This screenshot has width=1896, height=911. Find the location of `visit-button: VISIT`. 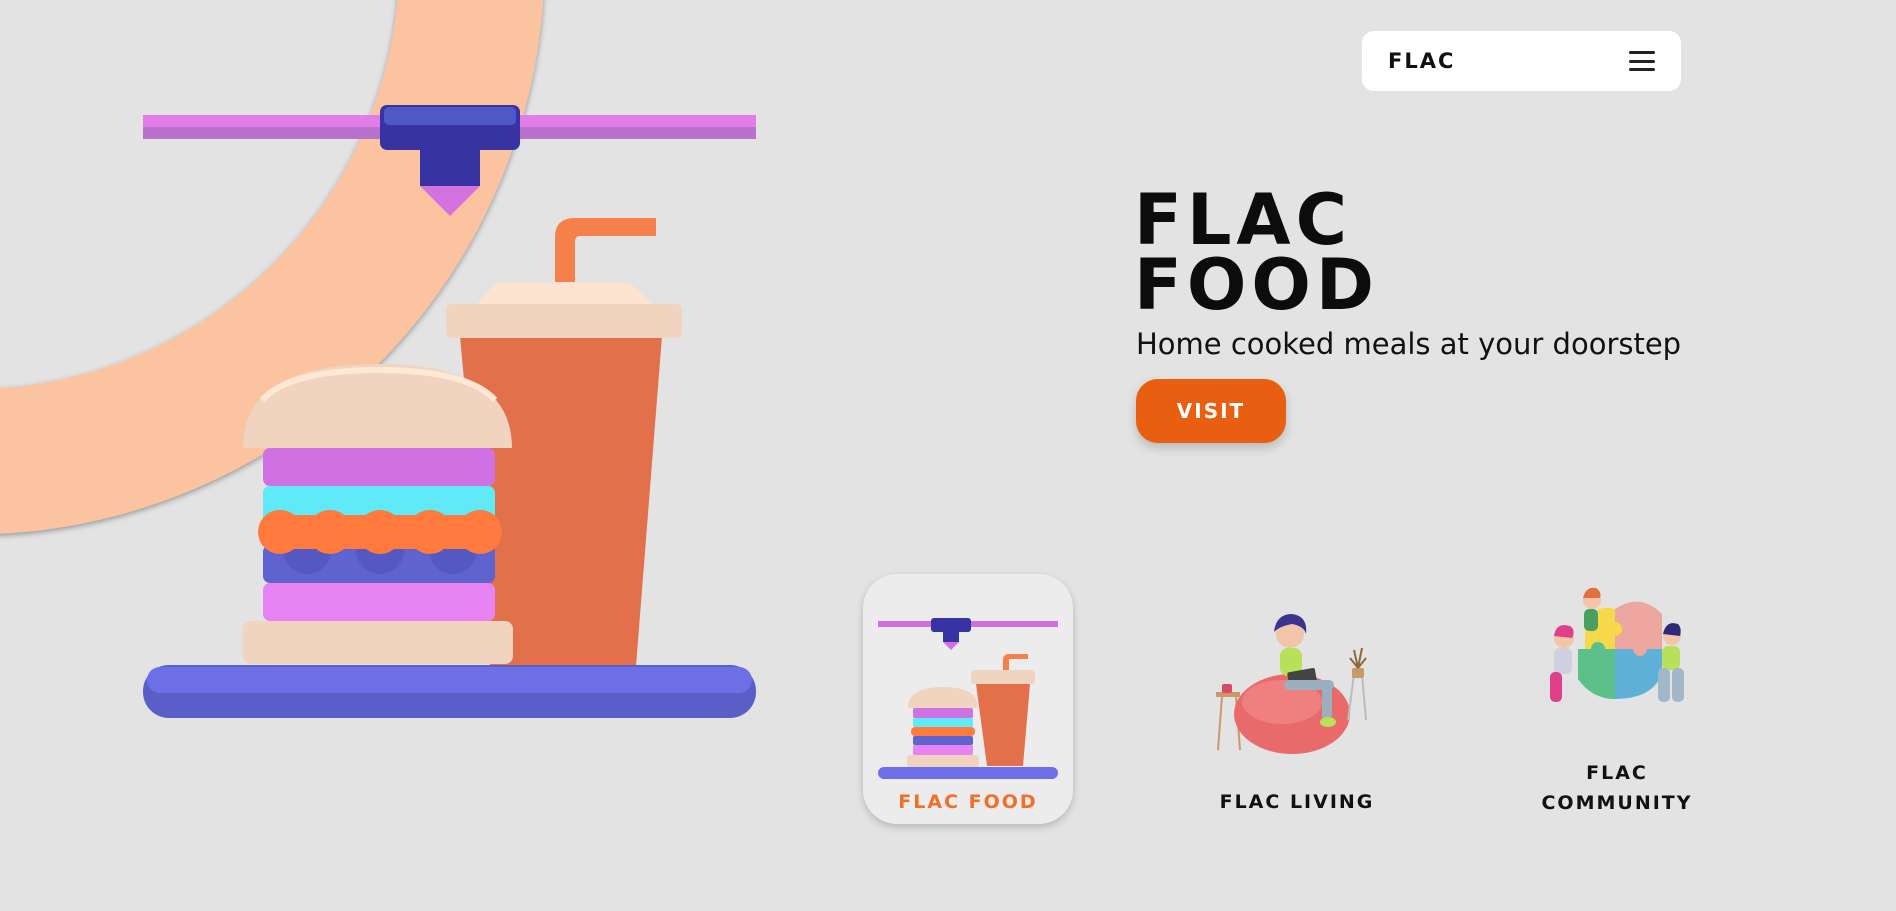

visit-button: VISIT is located at coordinates (1211, 411).